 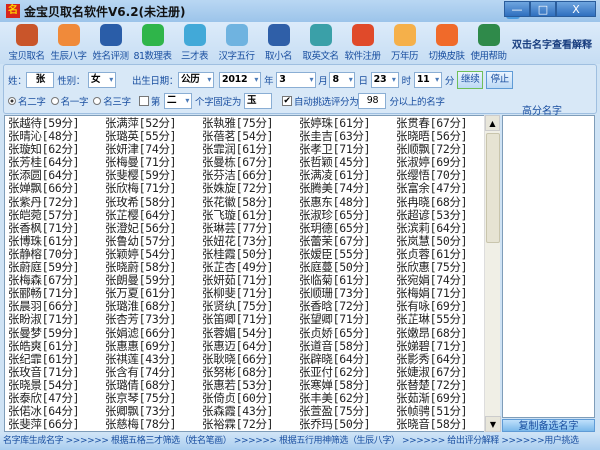 What do you see at coordinates (493, 188) in the screenshot?
I see `scroll-thumb` at bounding box center [493, 188].